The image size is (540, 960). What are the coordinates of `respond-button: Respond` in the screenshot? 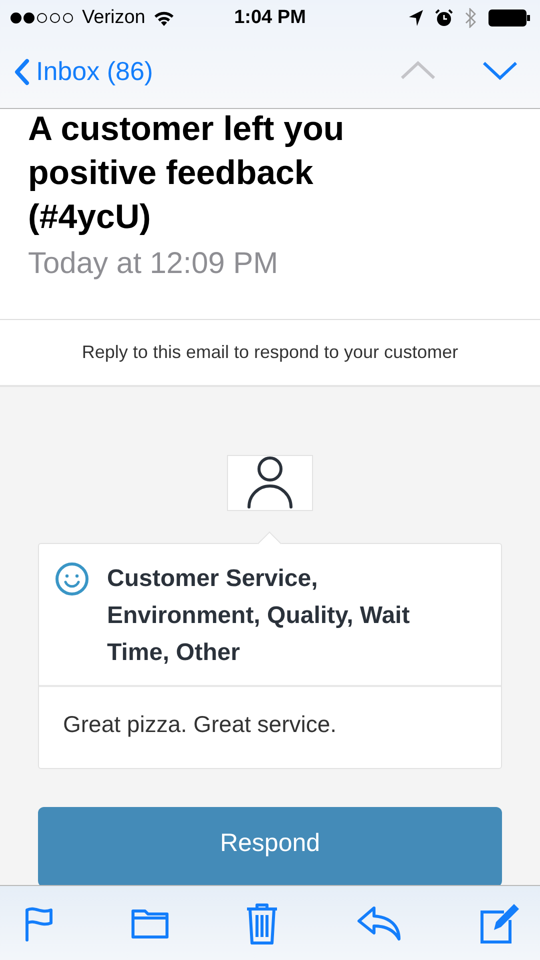 It's located at (270, 846).